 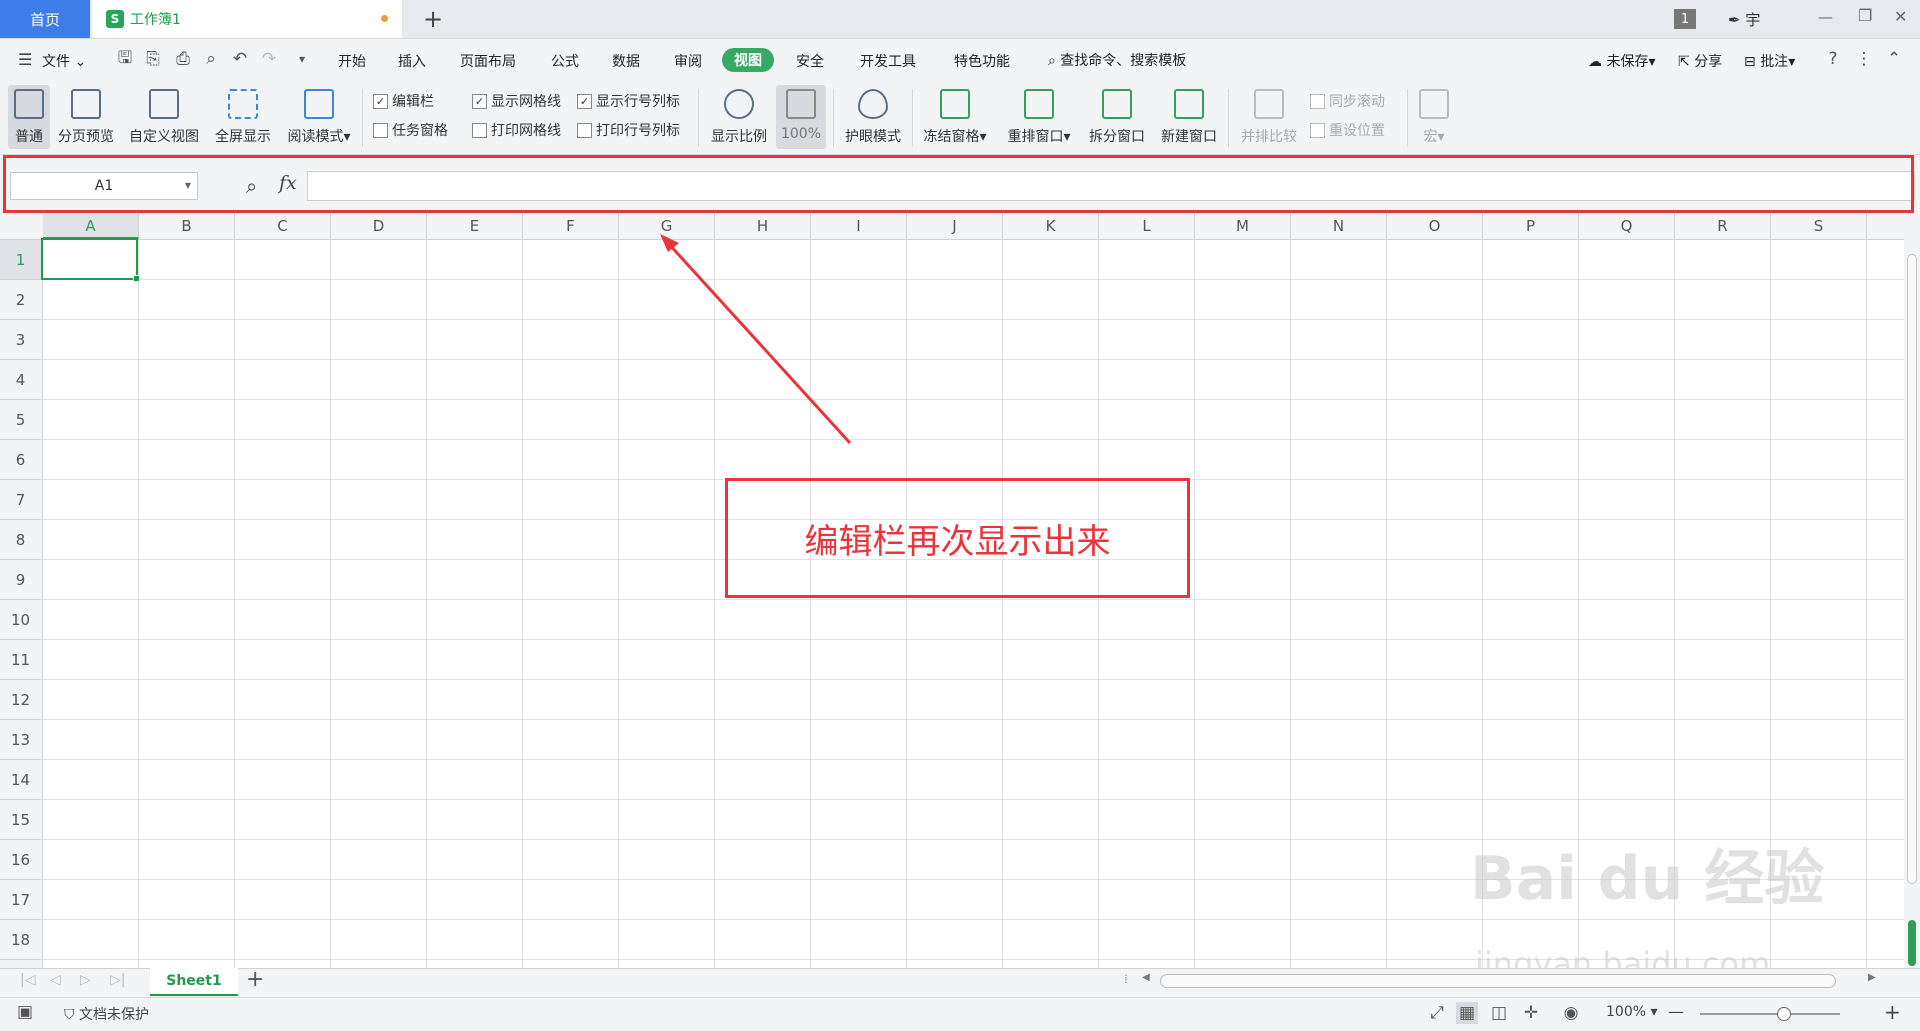 What do you see at coordinates (55, 980) in the screenshot?
I see `prev-sheet-icon: ◁` at bounding box center [55, 980].